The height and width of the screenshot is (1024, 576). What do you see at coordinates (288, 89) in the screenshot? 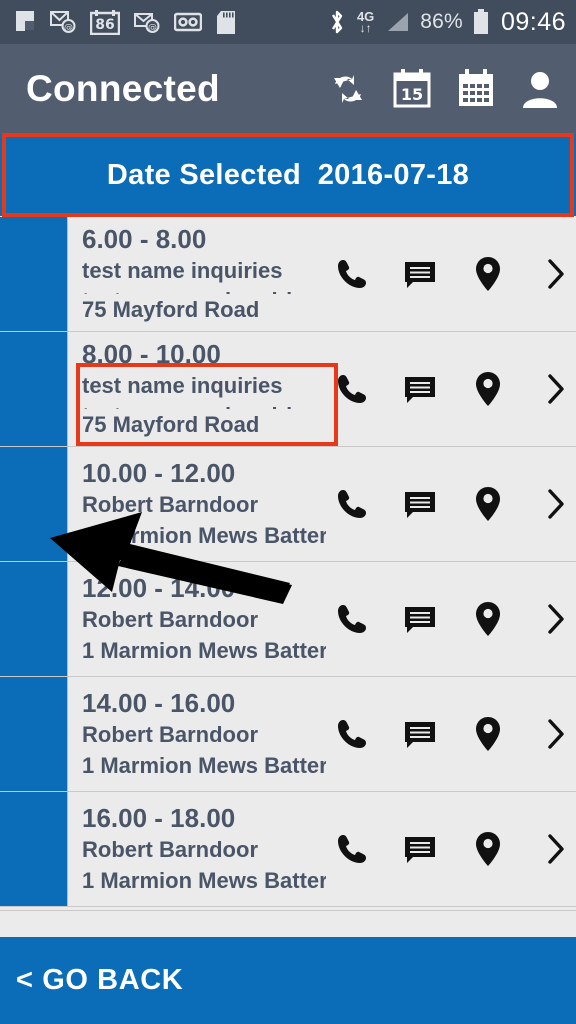
I see `app-bar: Connected 15` at bounding box center [288, 89].